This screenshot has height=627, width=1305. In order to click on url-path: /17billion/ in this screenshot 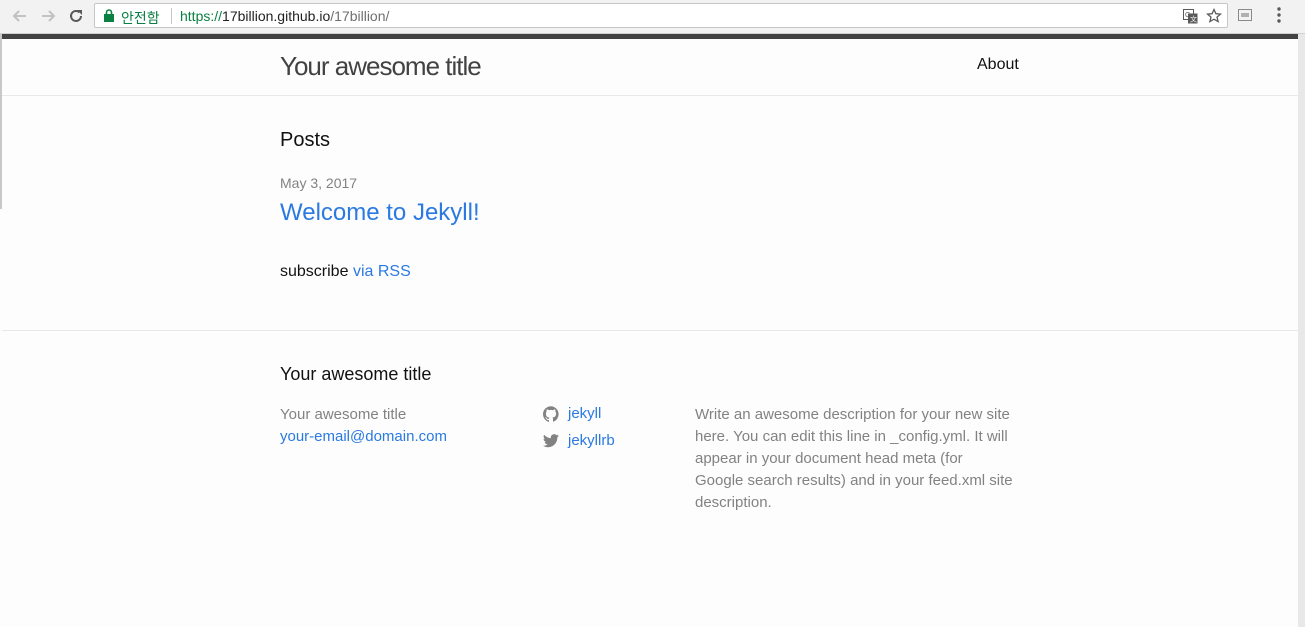, I will do `click(360, 16)`.